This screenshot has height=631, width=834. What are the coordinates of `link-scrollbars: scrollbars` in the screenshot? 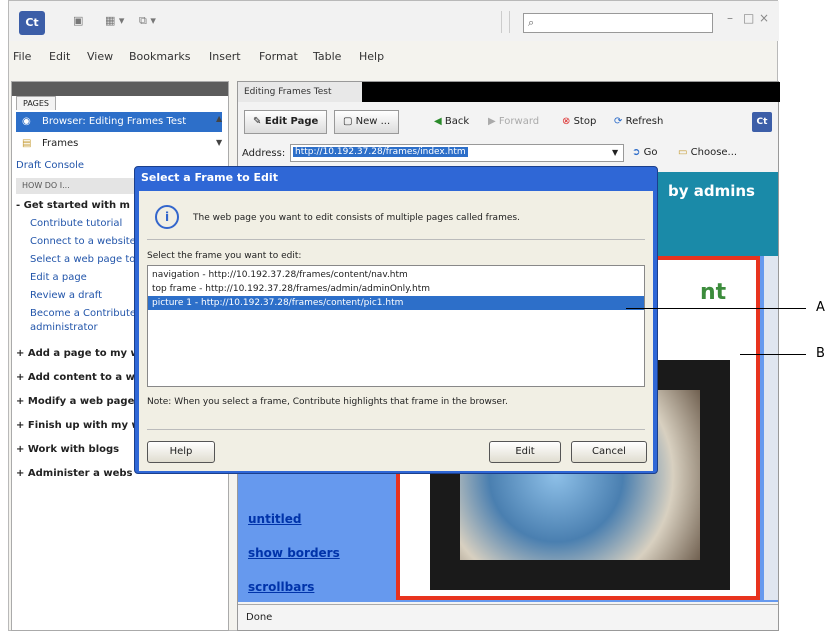 It's located at (281, 587).